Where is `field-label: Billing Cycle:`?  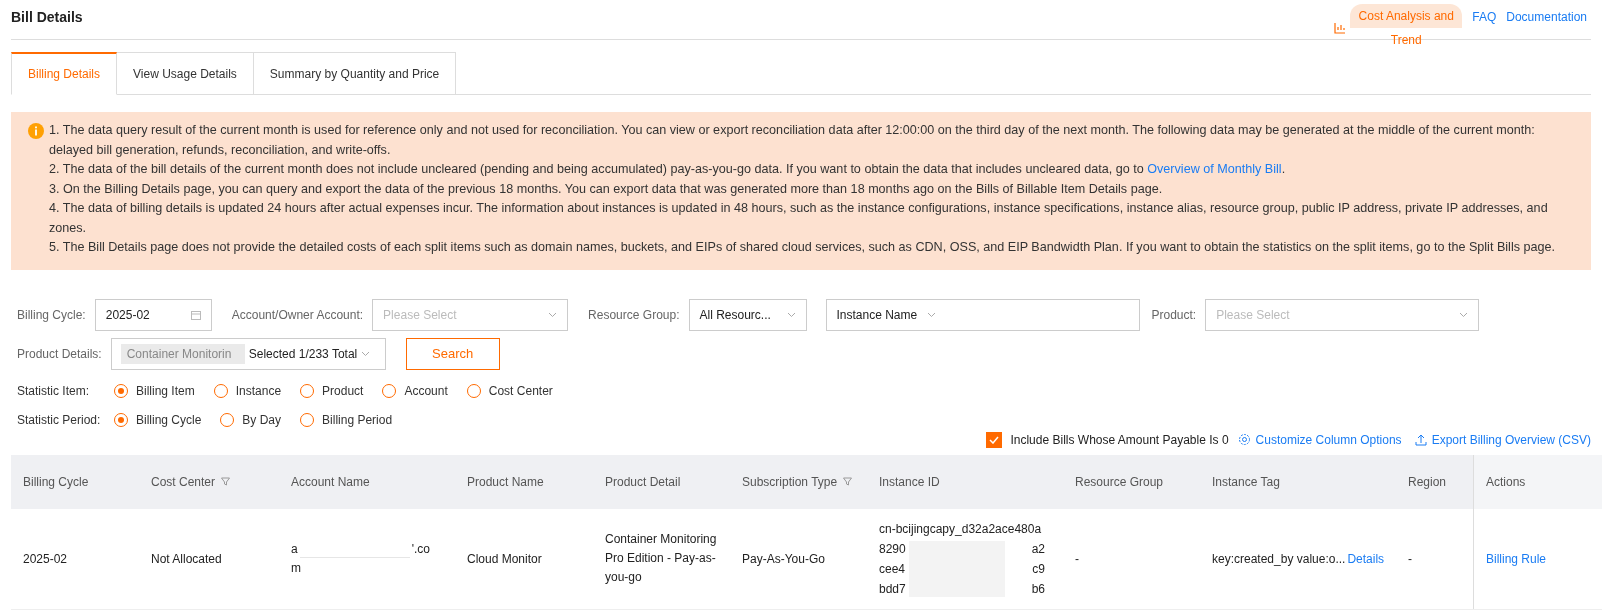 field-label: Billing Cycle: is located at coordinates (51, 314).